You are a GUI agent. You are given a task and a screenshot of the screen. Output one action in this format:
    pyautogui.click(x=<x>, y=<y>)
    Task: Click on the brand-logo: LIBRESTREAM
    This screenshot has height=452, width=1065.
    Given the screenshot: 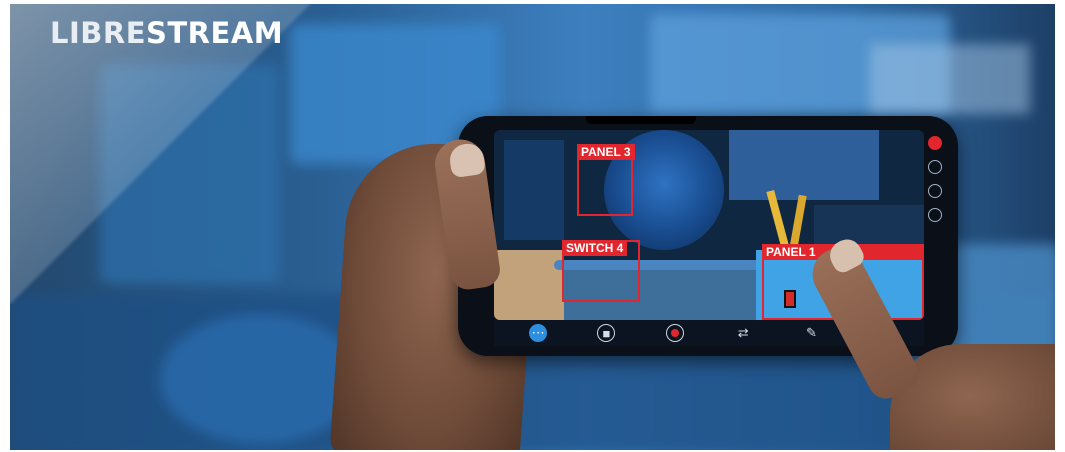 What is the action you would take?
    pyautogui.click(x=166, y=33)
    